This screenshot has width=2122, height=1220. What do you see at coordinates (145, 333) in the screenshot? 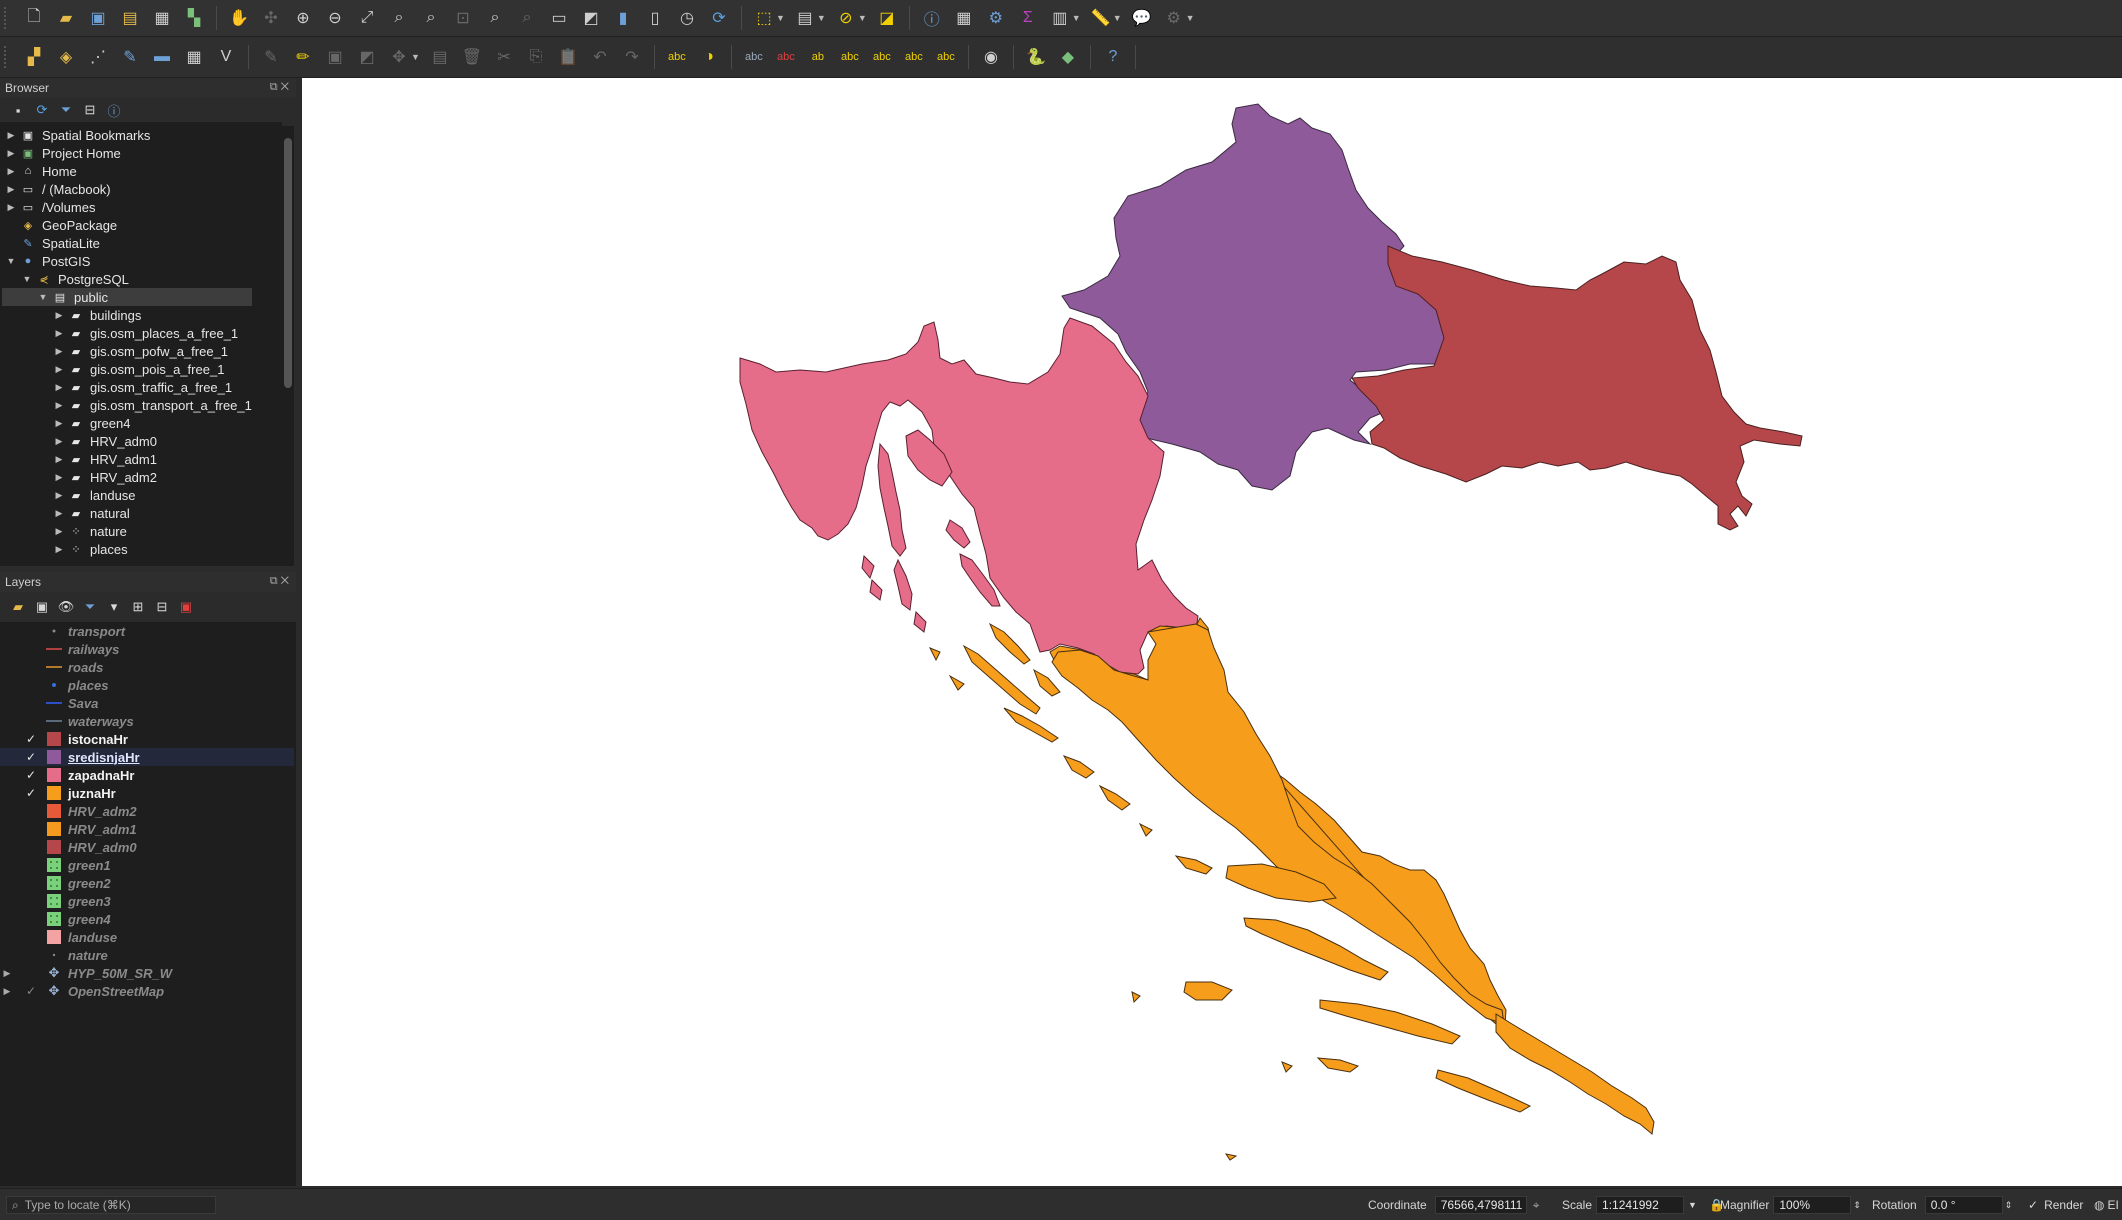
I see `browser-item-osm-places: ▶ ▰ gis.osm_places_a_free_1` at bounding box center [145, 333].